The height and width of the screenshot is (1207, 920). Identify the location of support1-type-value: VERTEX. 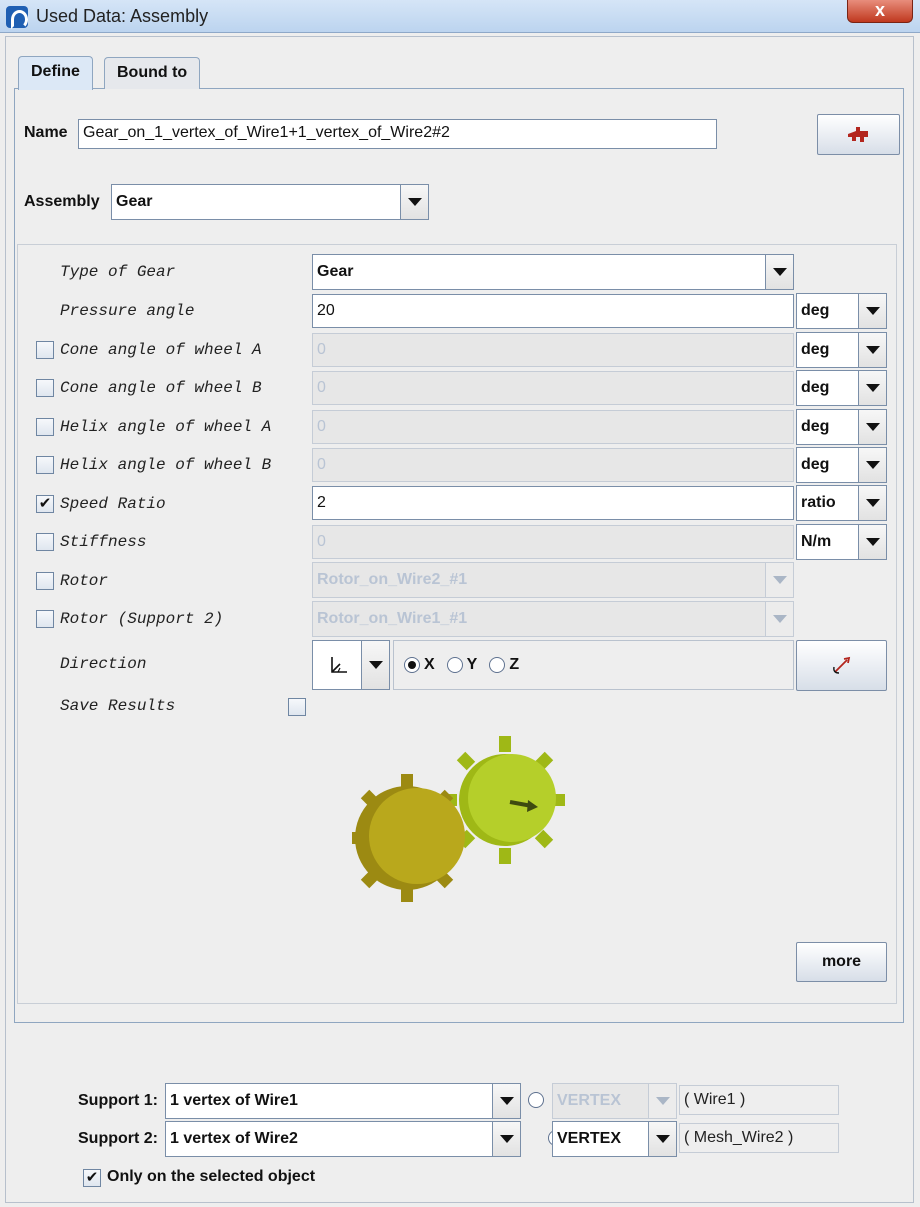
(589, 1100).